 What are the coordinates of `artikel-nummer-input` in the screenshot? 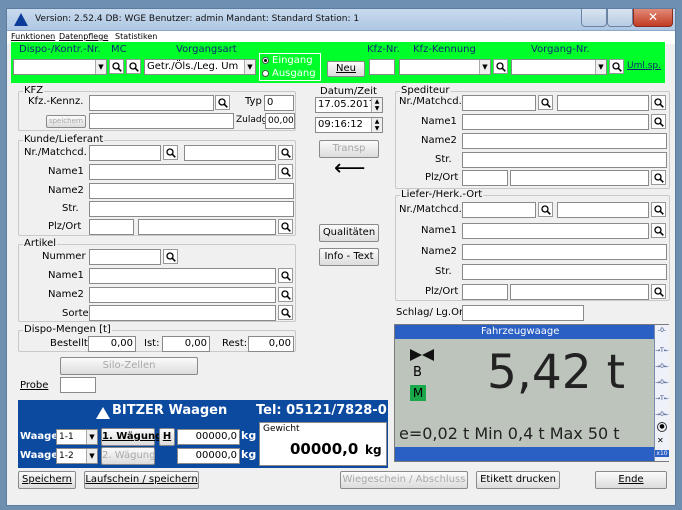 It's located at (125, 257).